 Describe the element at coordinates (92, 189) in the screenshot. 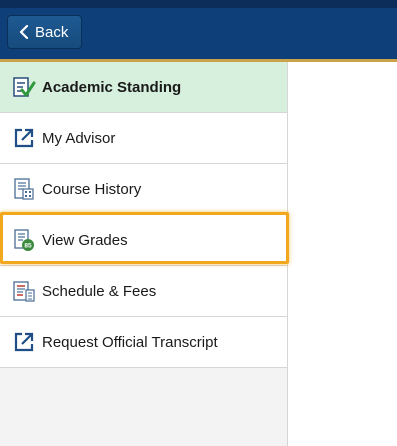

I see `sidebar-item-label: Course History` at that location.